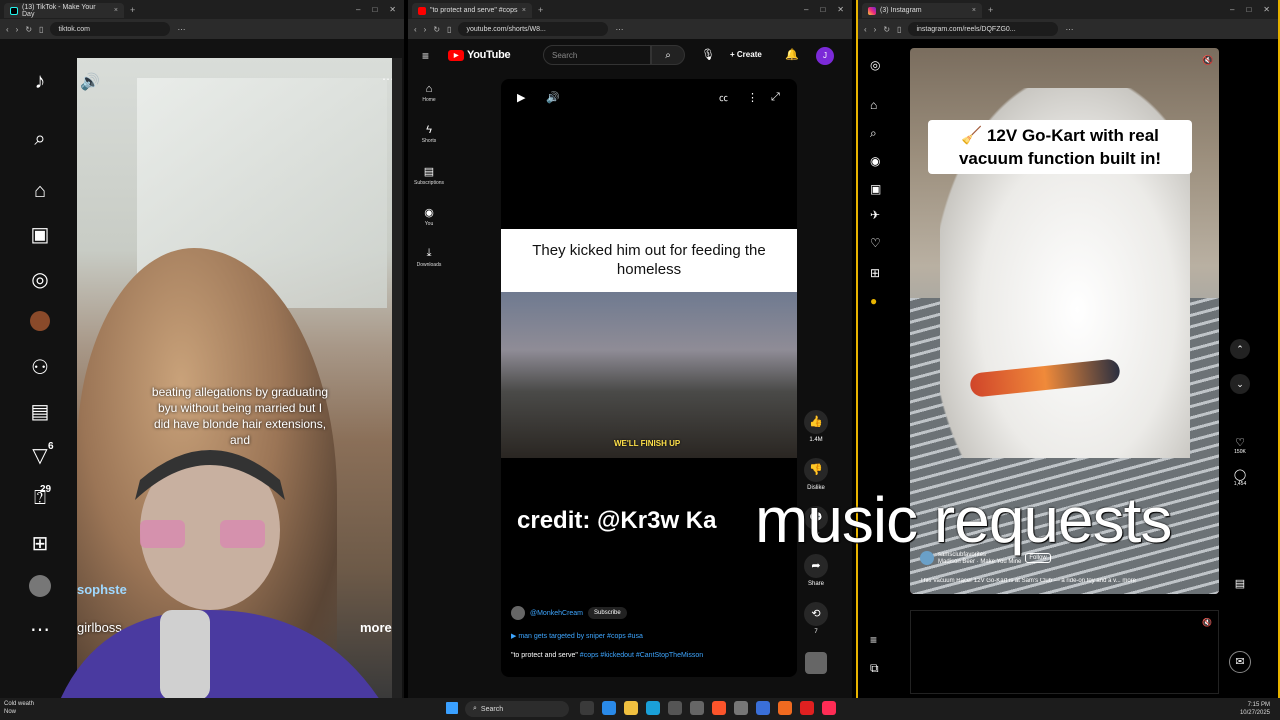 The height and width of the screenshot is (720, 1280). What do you see at coordinates (19, 708) in the screenshot?
I see `weather-widget: Cold weath Now` at bounding box center [19, 708].